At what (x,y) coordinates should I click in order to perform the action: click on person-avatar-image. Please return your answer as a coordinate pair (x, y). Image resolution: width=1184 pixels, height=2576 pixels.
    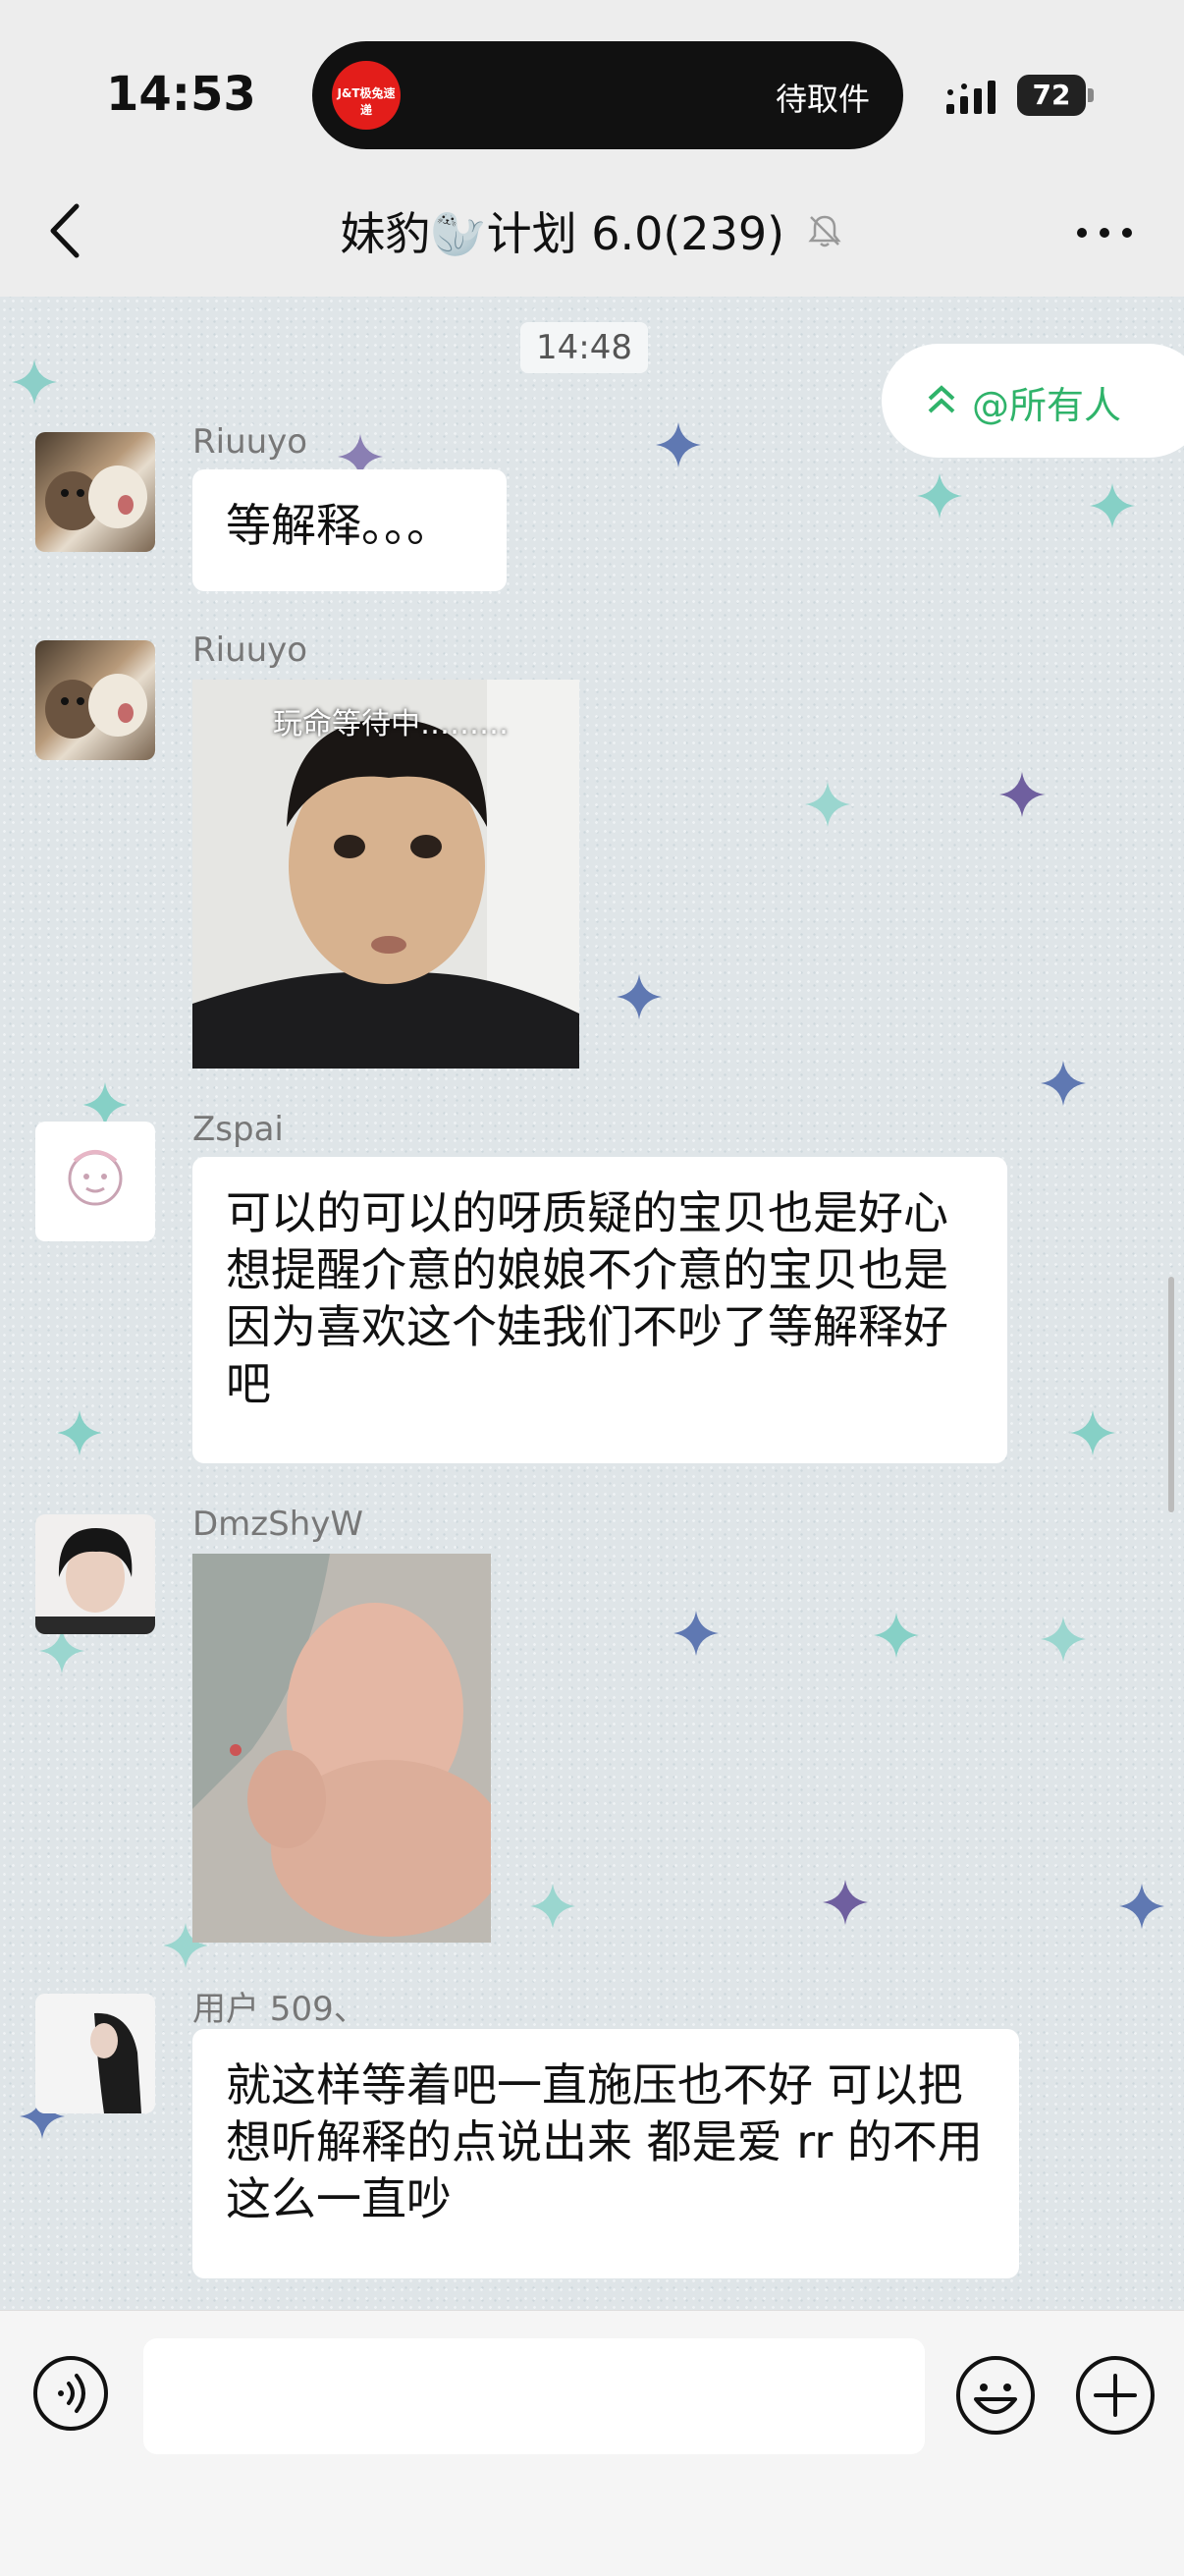
    Looking at the image, I should click on (95, 1581).